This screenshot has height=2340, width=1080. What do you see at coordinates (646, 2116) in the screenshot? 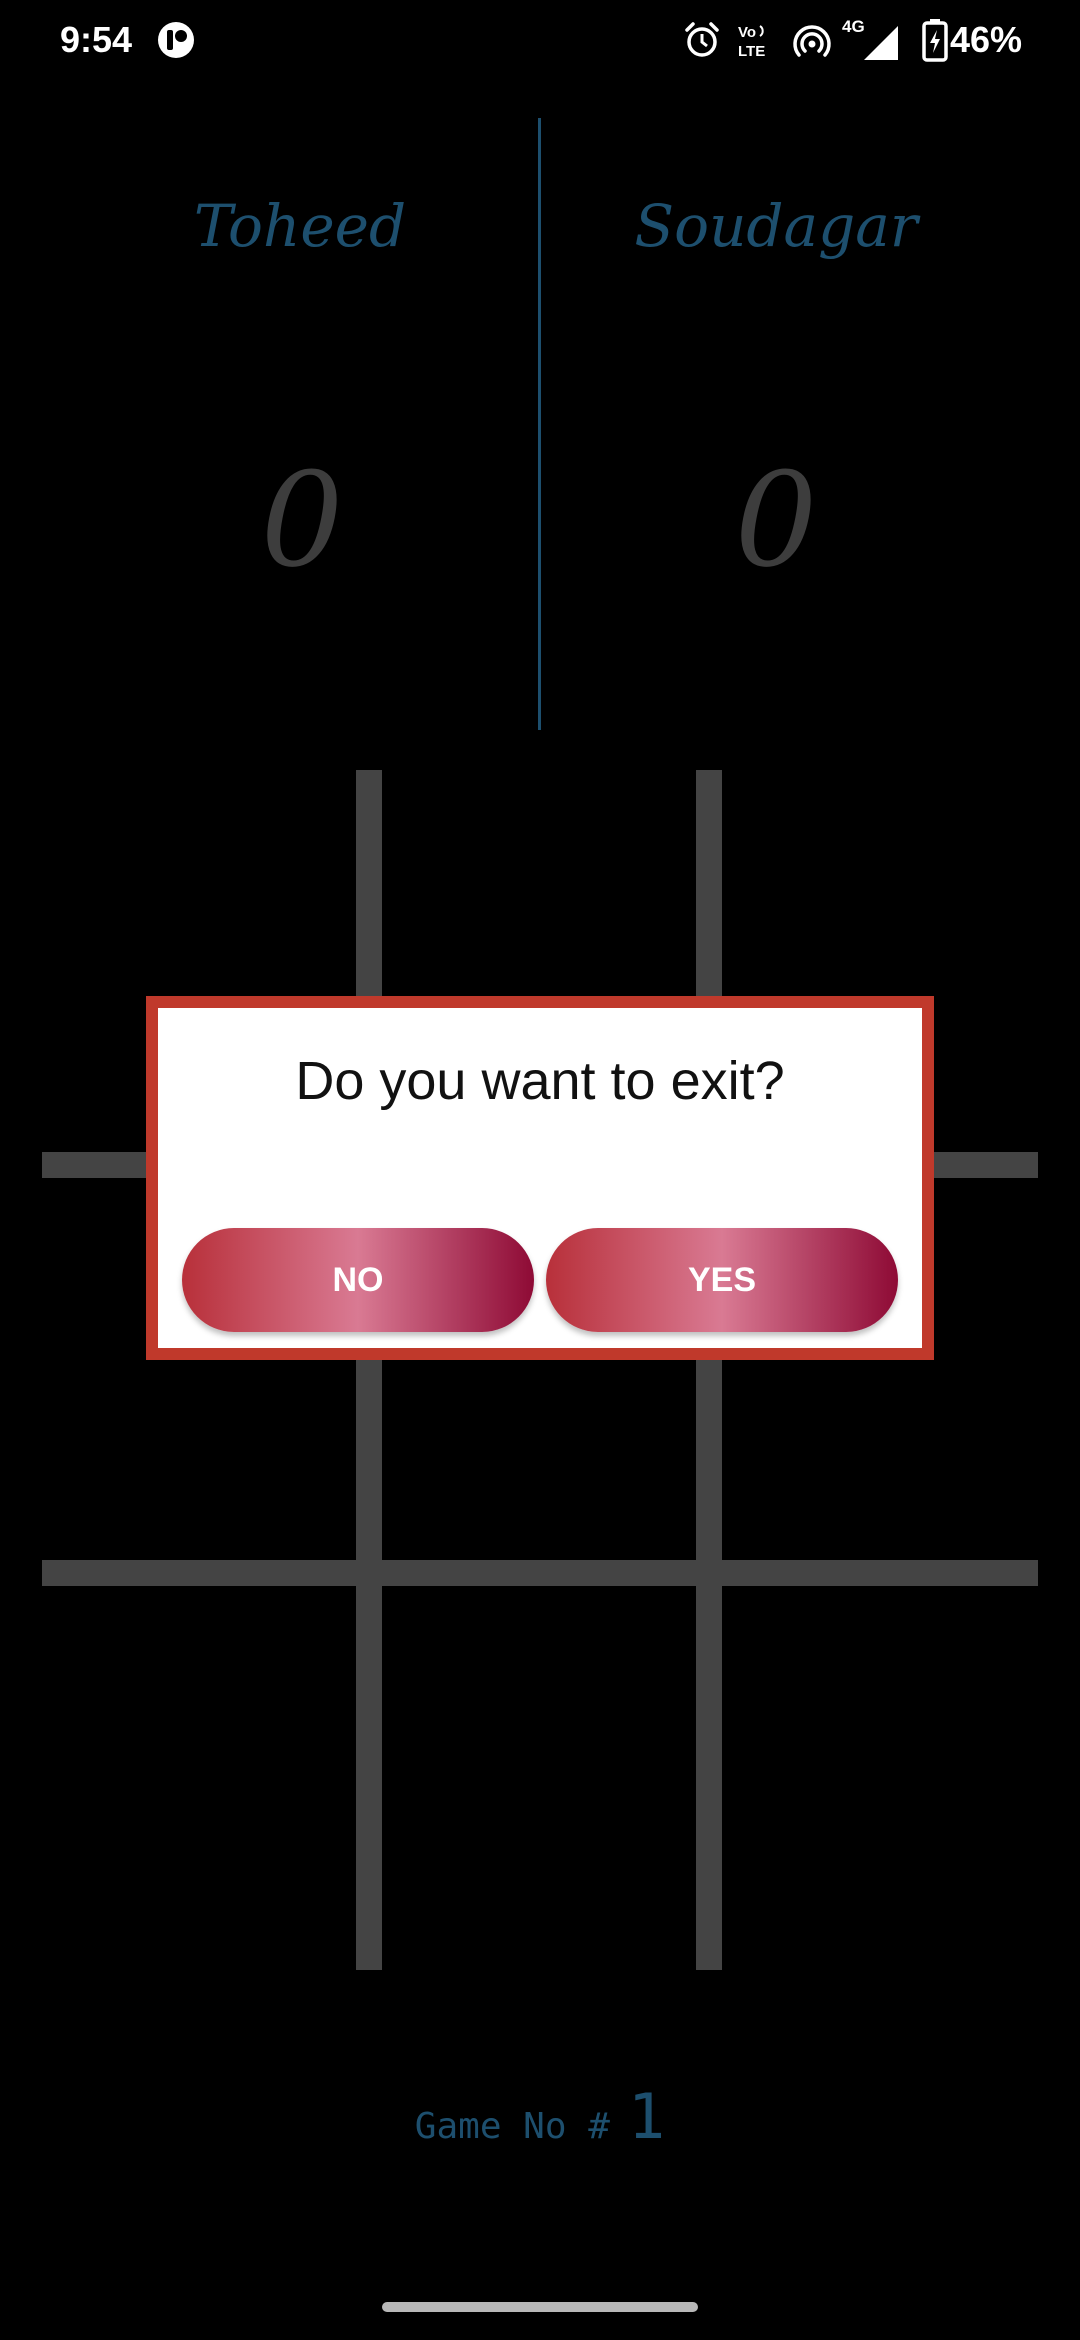
I see `game-number-value: 1` at bounding box center [646, 2116].